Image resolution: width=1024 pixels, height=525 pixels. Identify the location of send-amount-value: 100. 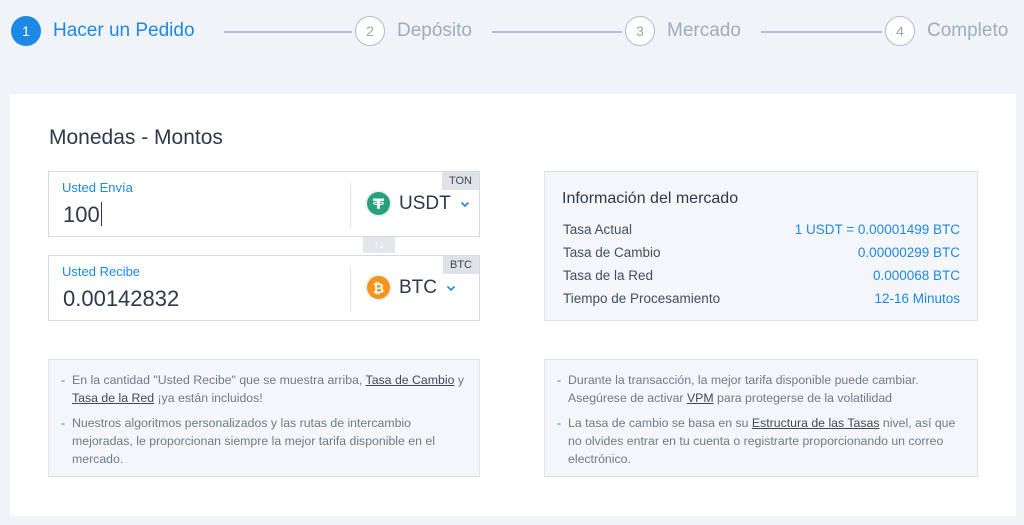
(81, 214).